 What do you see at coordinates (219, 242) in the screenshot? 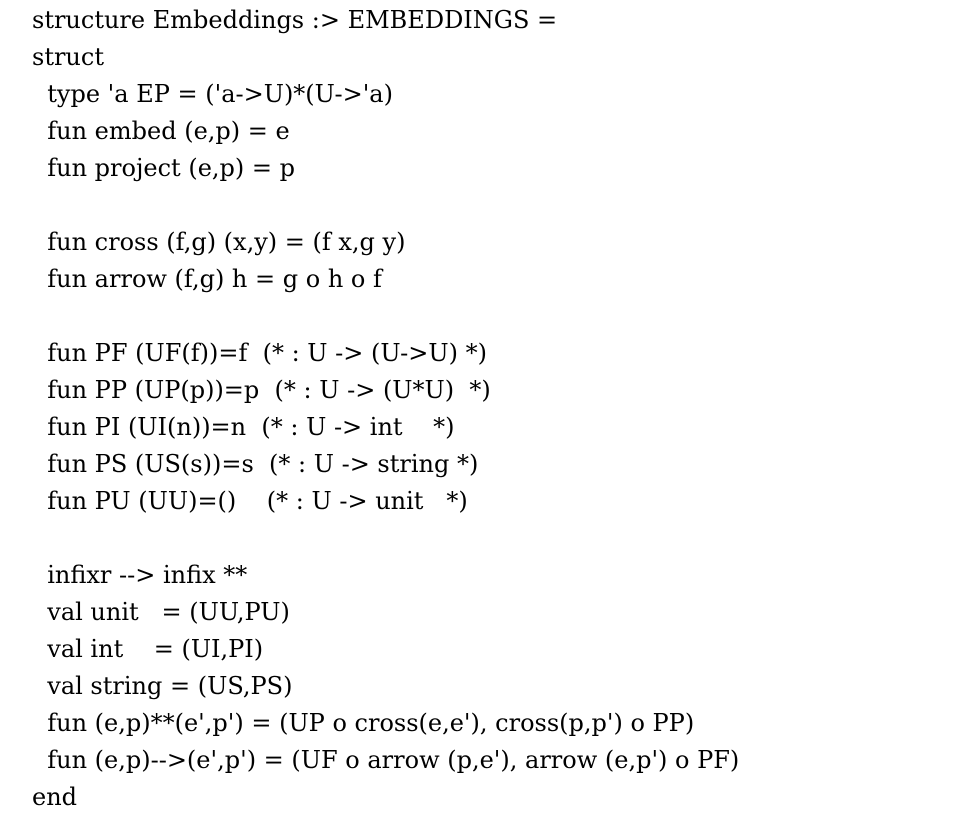
I see `code-line-7: fun cross (f,g) (x,y) = (f x,g y)` at bounding box center [219, 242].